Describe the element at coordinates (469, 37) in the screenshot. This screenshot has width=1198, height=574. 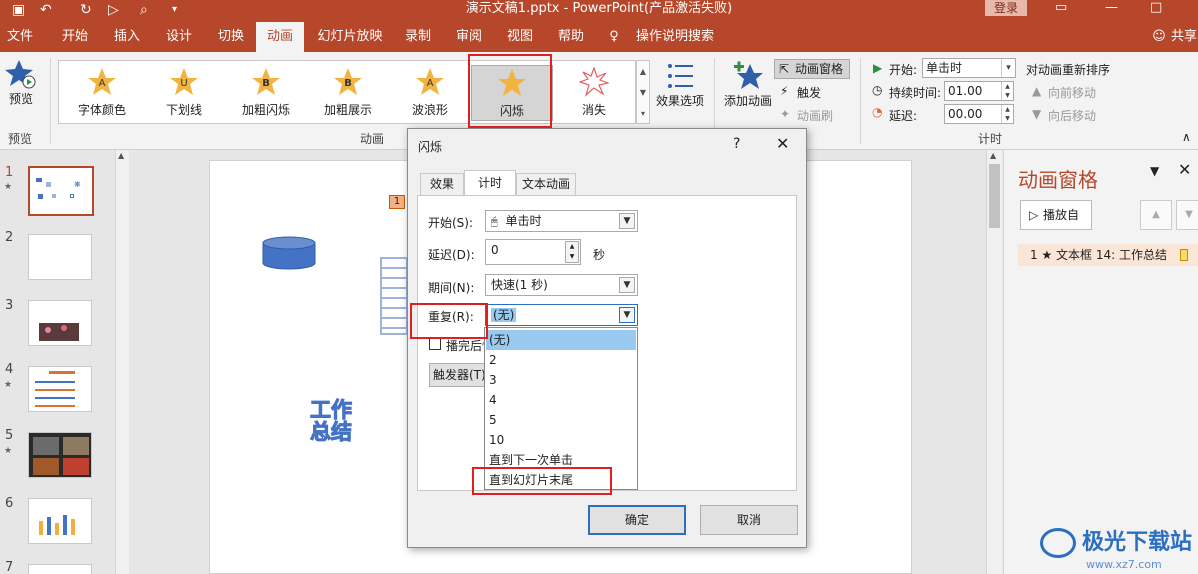
I see `tab-review: 审阅` at that location.